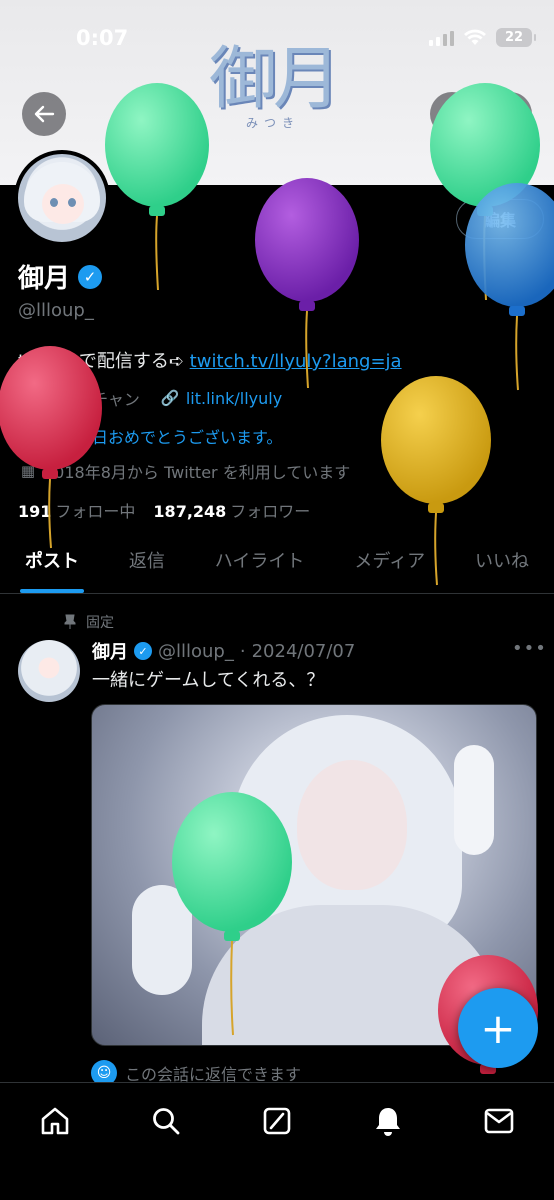 The width and height of the screenshot is (554, 1200). I want to click on nav-search, so click(166, 1121).